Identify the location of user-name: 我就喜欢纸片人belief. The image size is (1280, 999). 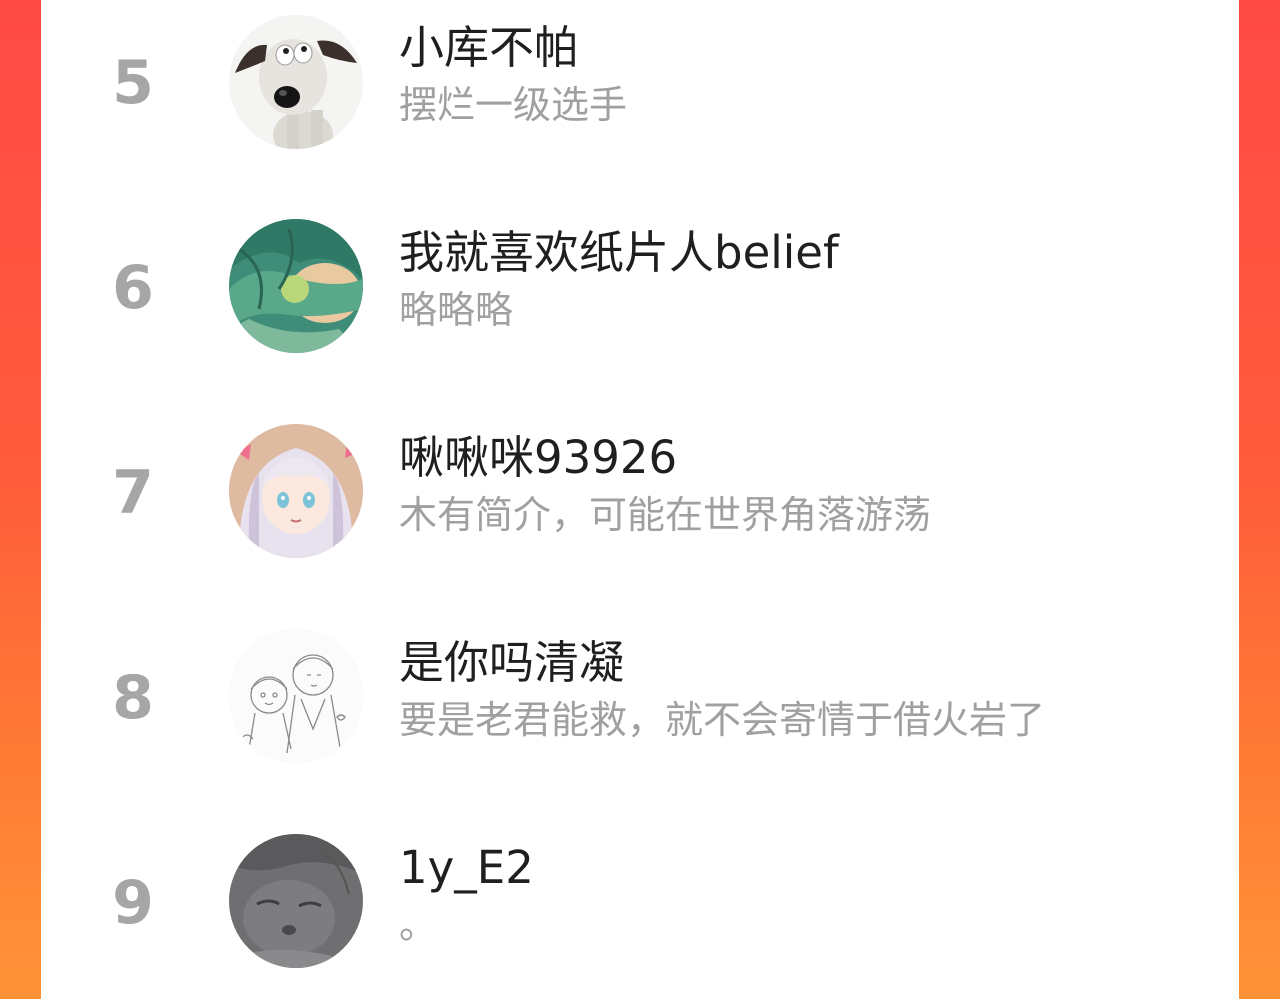
(619, 253).